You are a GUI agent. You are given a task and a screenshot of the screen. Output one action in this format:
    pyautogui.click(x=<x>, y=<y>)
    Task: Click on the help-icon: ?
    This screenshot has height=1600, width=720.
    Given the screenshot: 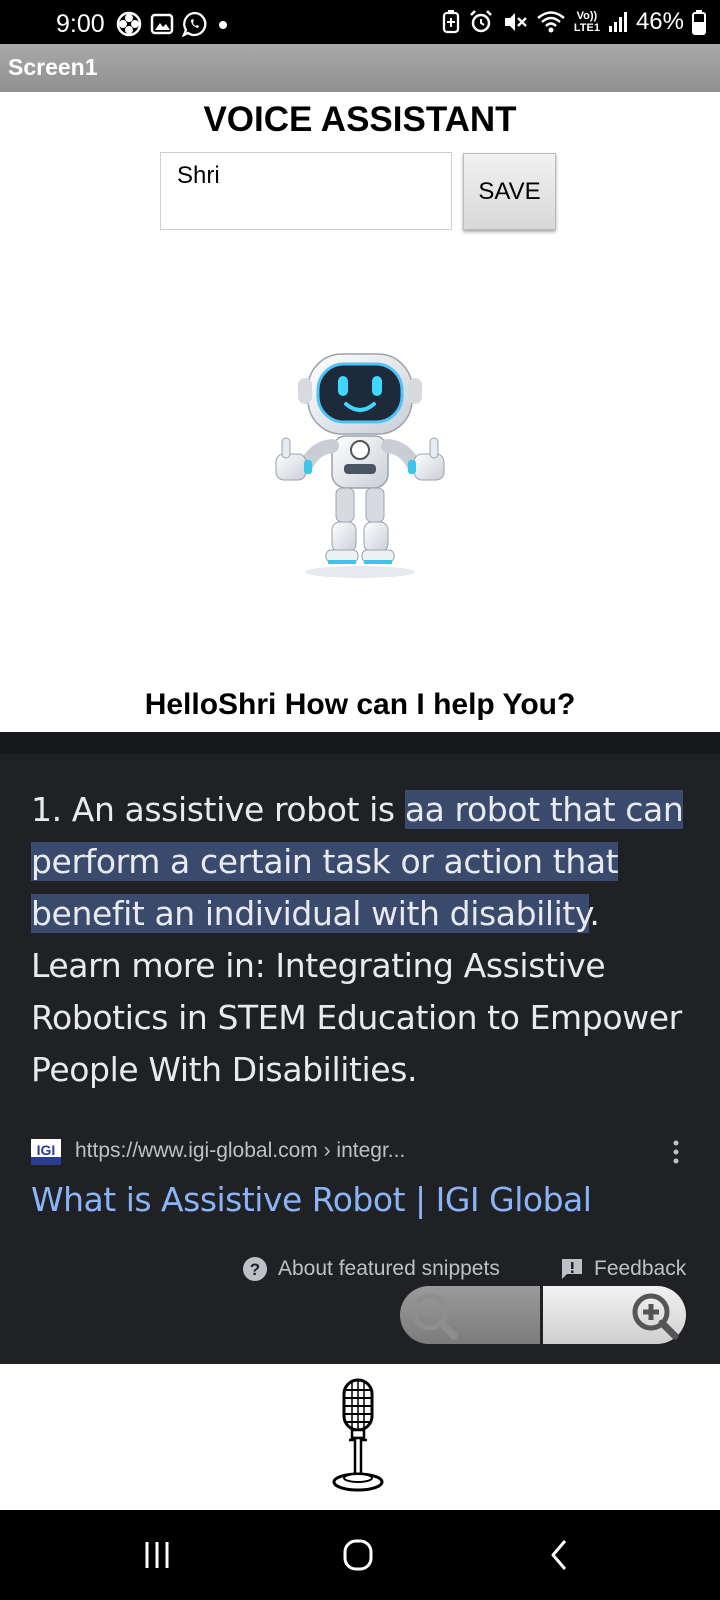 What is the action you would take?
    pyautogui.click(x=255, y=1269)
    